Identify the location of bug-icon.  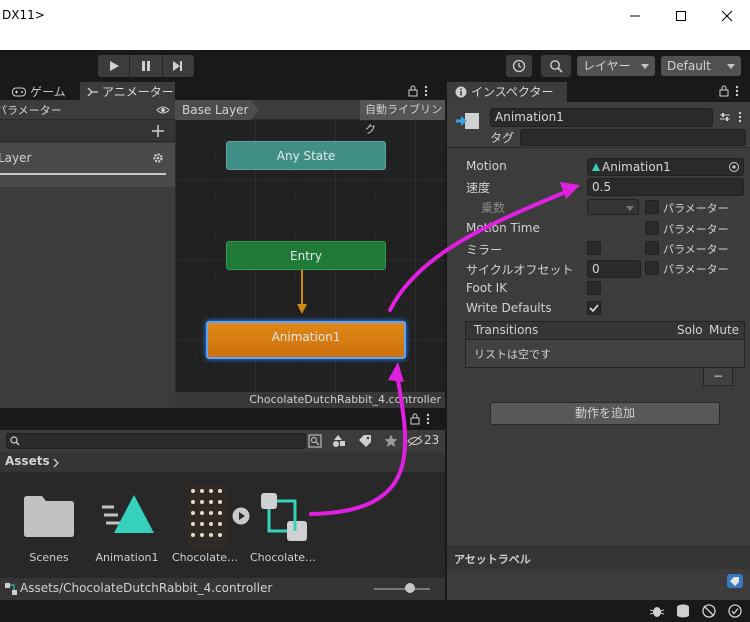
(657, 611).